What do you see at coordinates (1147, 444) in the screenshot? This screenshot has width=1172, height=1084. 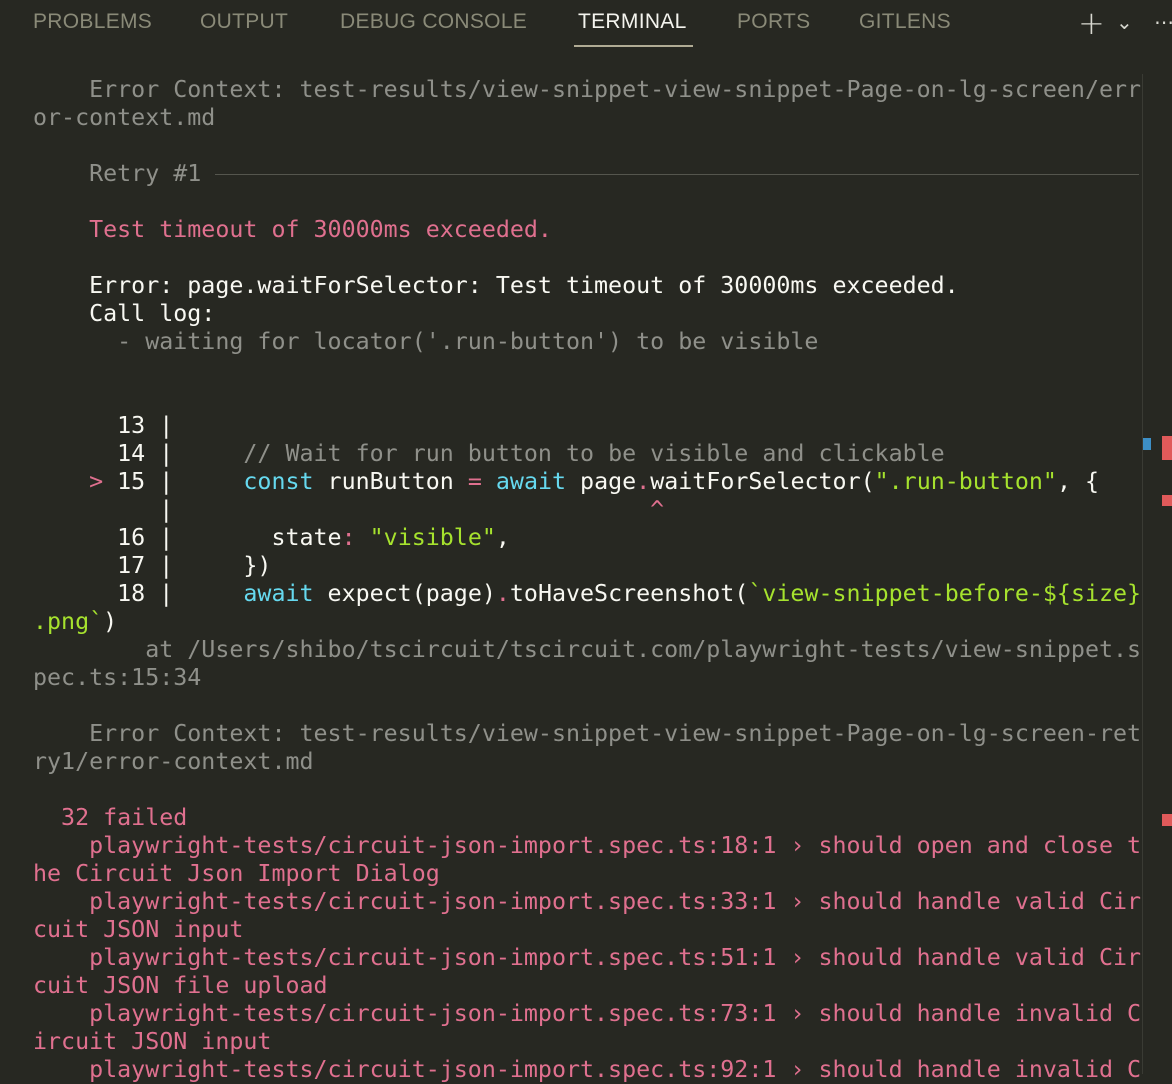 I see `scrollbar-marker-selection` at bounding box center [1147, 444].